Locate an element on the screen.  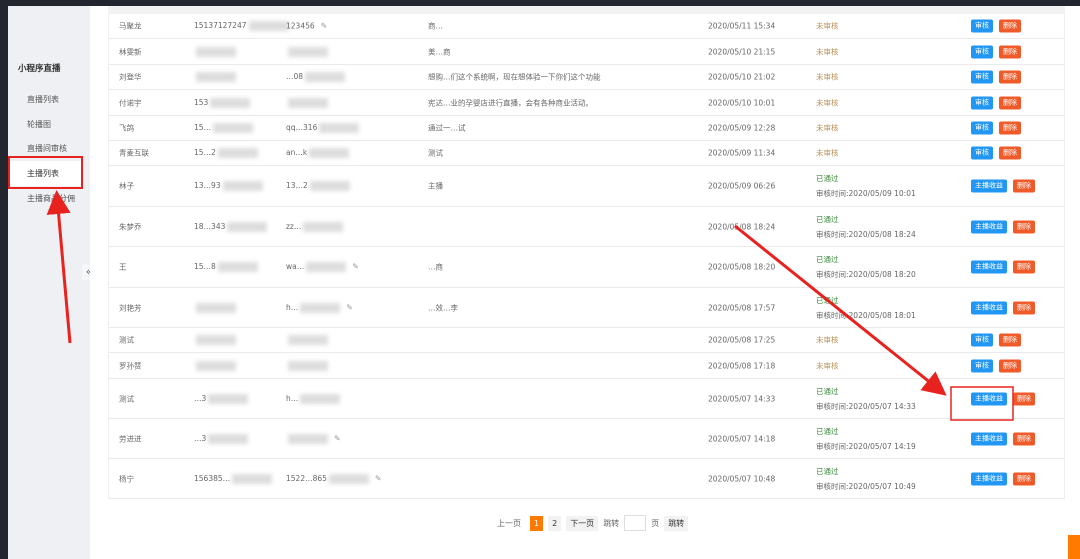
intro: 通过一…试 is located at coordinates (447, 128).